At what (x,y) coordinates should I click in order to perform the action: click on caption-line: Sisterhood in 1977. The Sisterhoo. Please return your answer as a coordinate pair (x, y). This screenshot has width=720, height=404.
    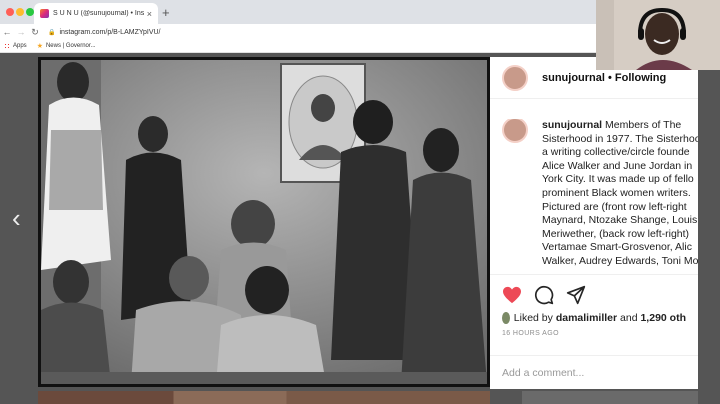
    Looking at the image, I should click on (620, 138).